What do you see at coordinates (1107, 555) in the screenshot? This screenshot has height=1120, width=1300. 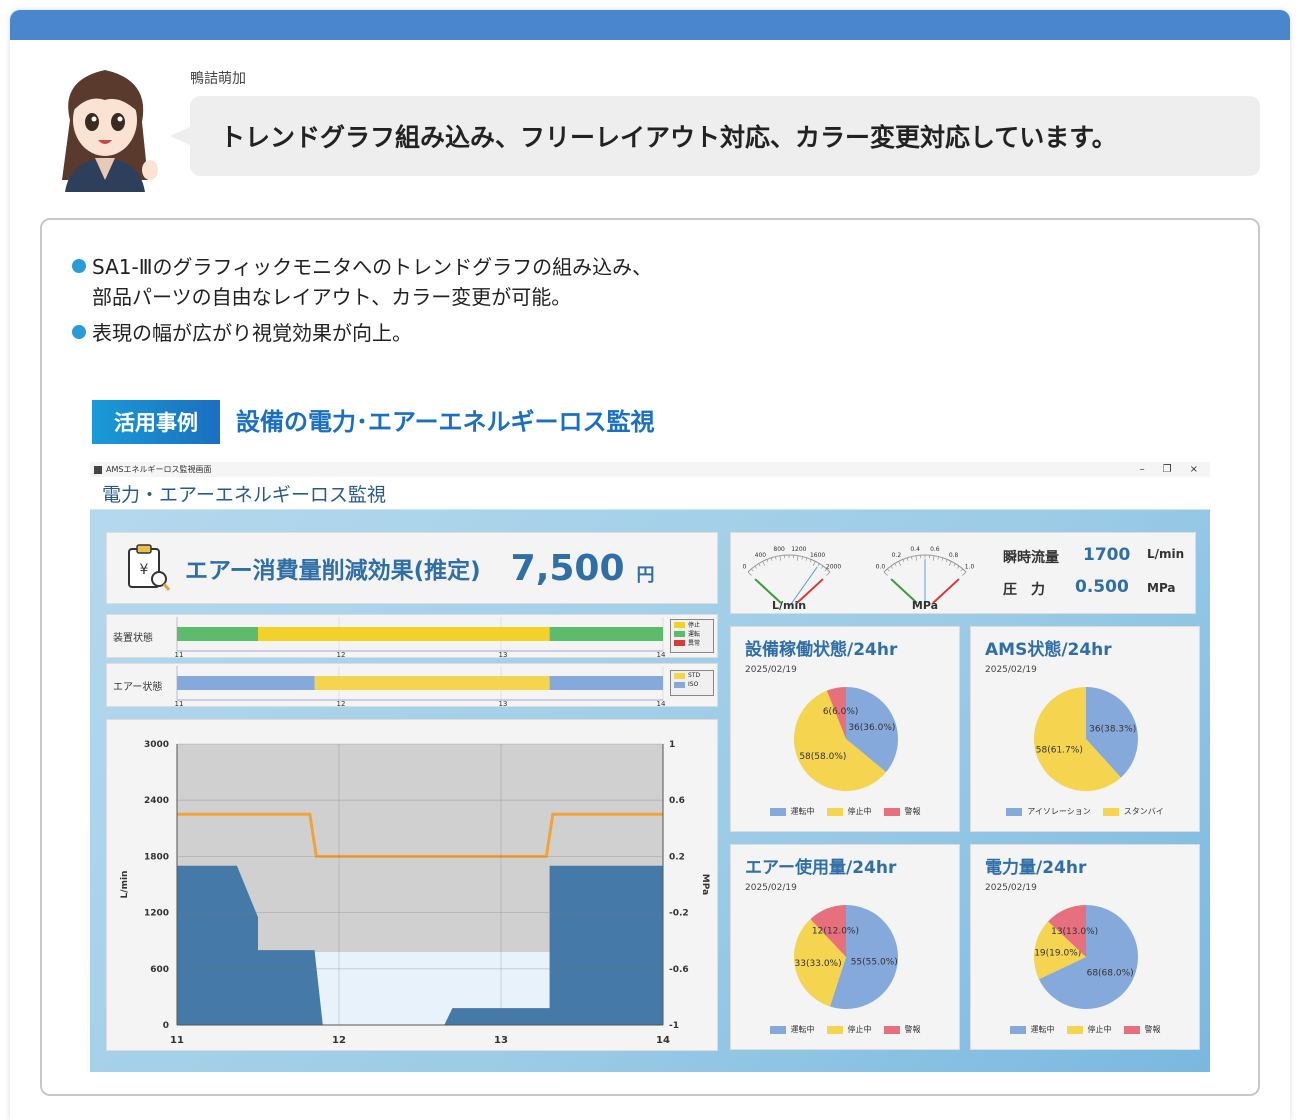 I see `flow-value: 1700` at bounding box center [1107, 555].